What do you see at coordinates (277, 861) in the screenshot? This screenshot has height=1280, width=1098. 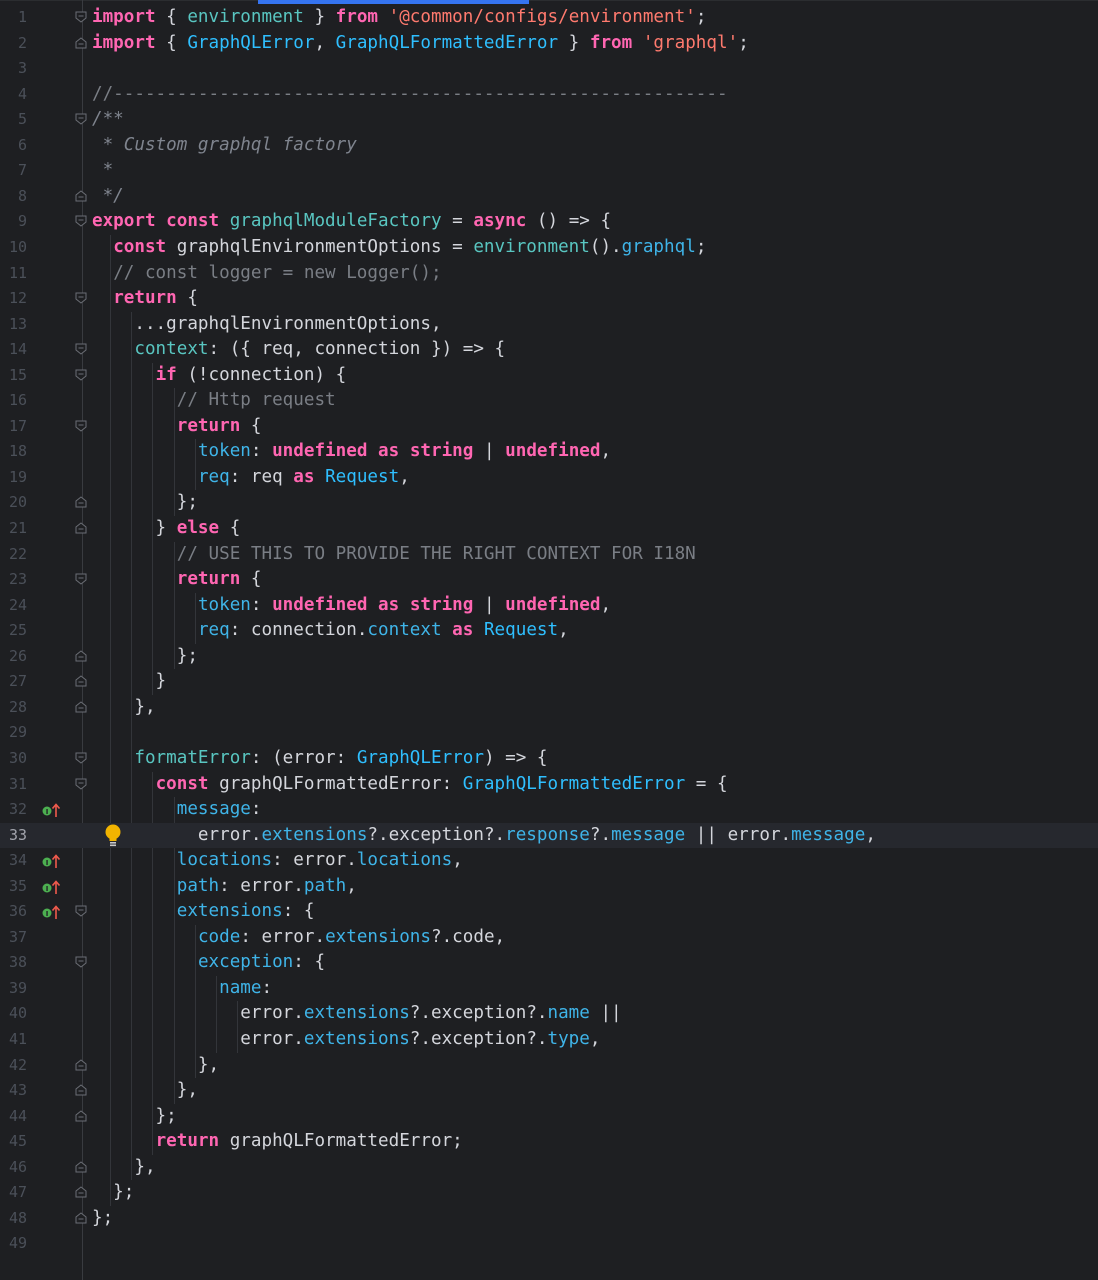 I see `code-text: locations: error.locations,` at bounding box center [277, 861].